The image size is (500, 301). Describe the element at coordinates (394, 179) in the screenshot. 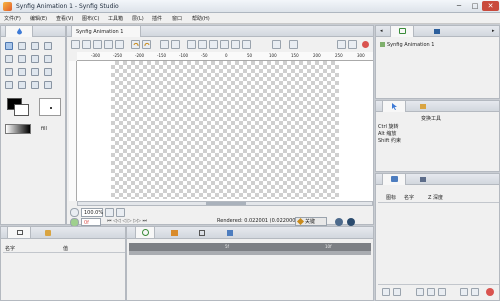

I see `tab-layers` at that location.